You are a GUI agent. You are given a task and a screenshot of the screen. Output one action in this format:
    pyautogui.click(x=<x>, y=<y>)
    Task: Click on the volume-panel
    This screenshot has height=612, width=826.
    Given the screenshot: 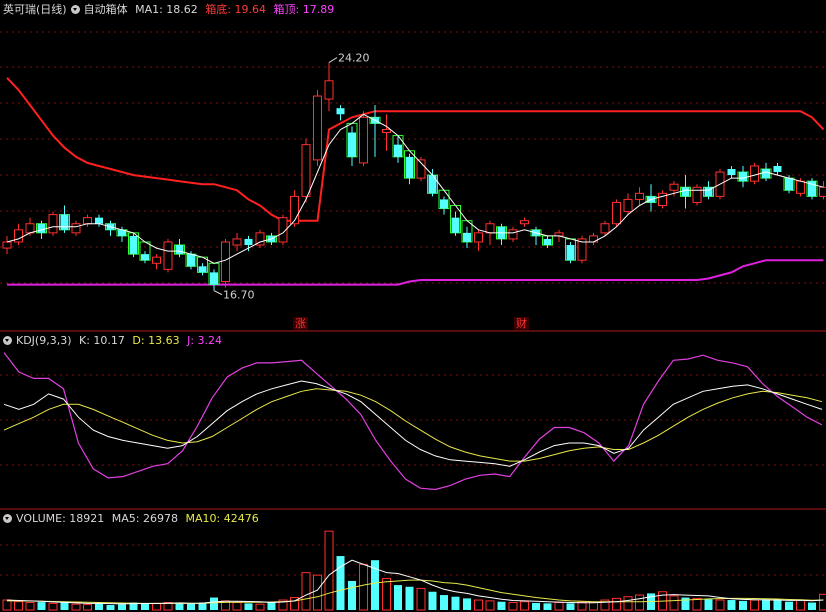 What is the action you would take?
    pyautogui.click(x=414, y=570)
    